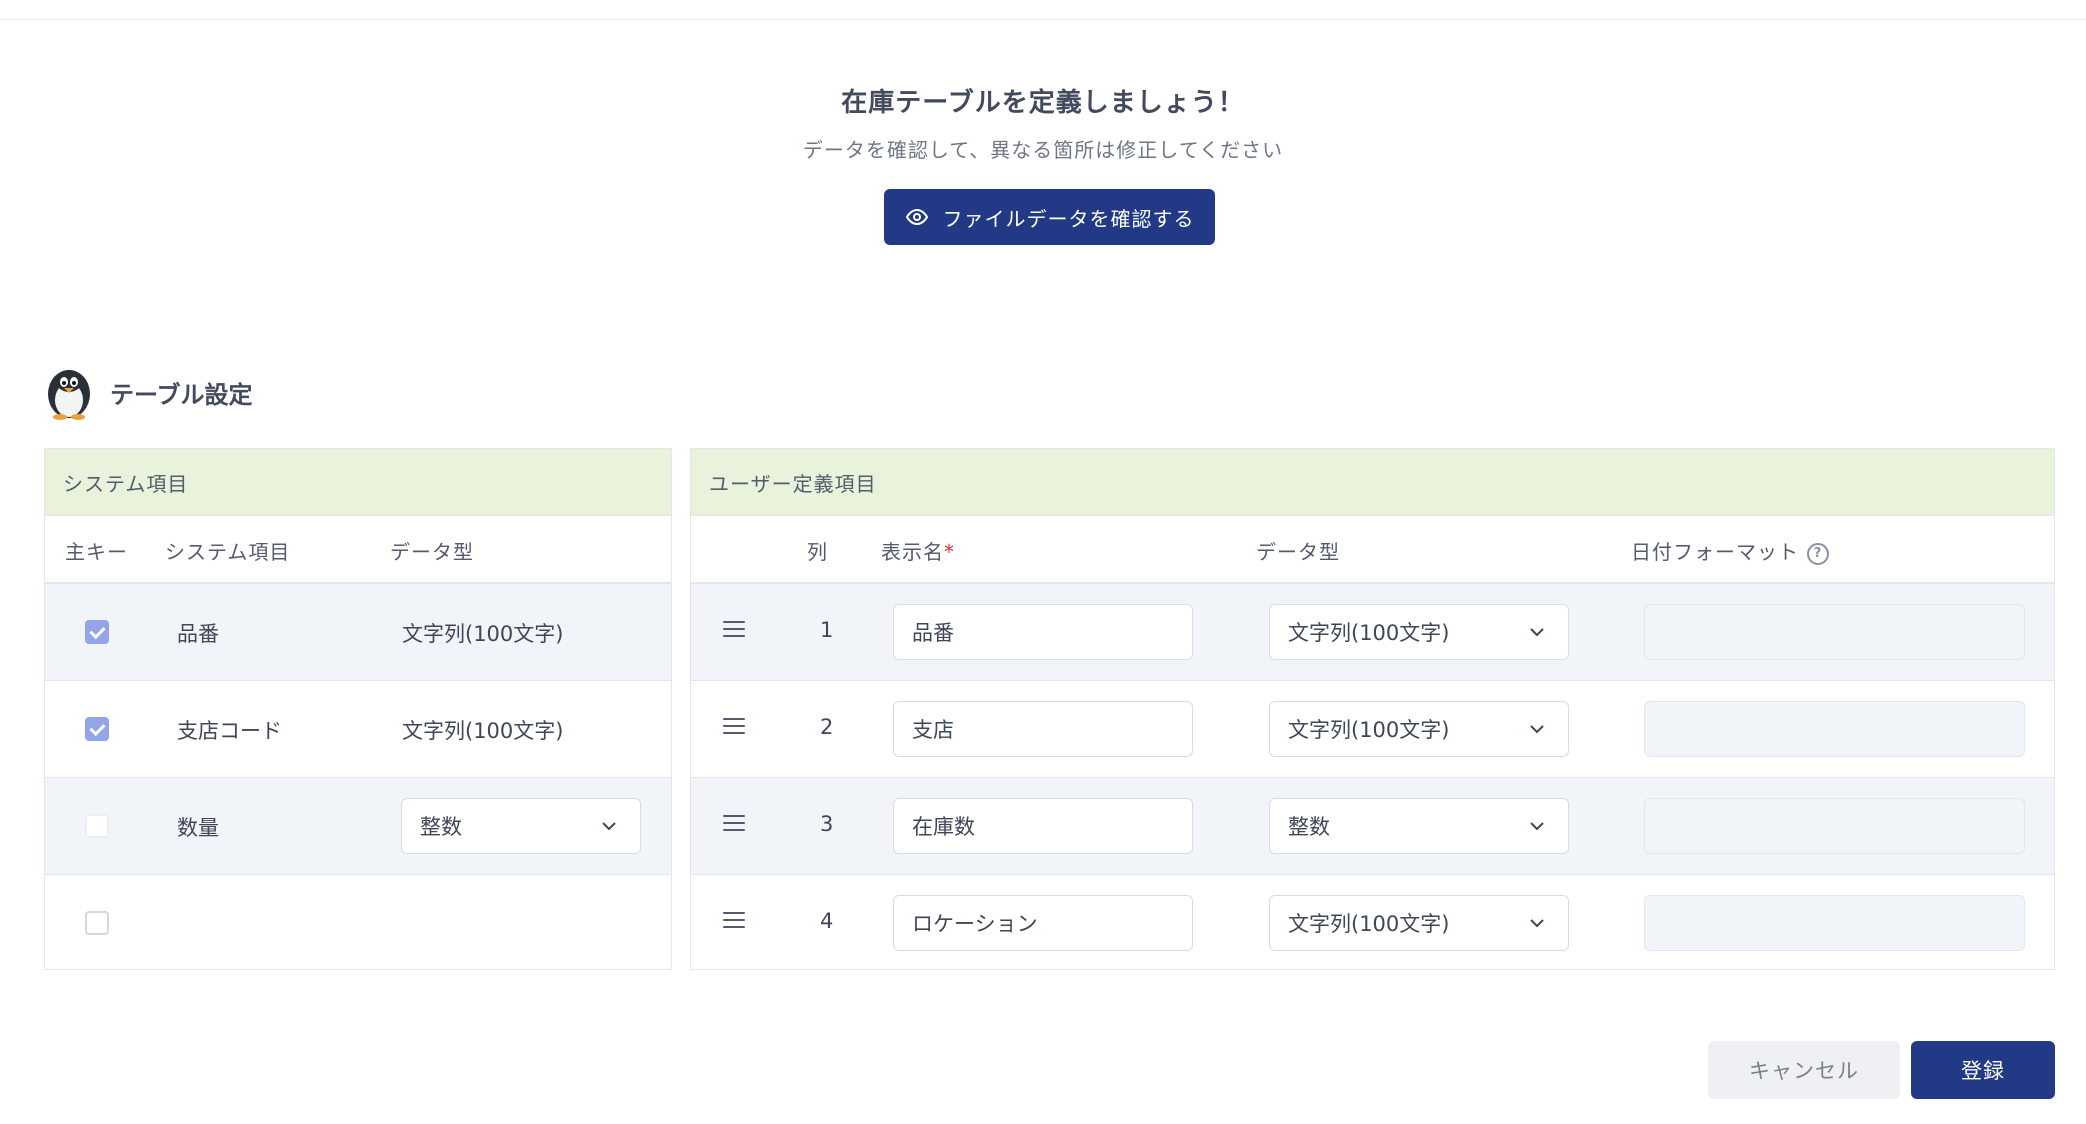 The image size is (2086, 1124). Describe the element at coordinates (817, 552) in the screenshot. I see `col-column: 列` at that location.